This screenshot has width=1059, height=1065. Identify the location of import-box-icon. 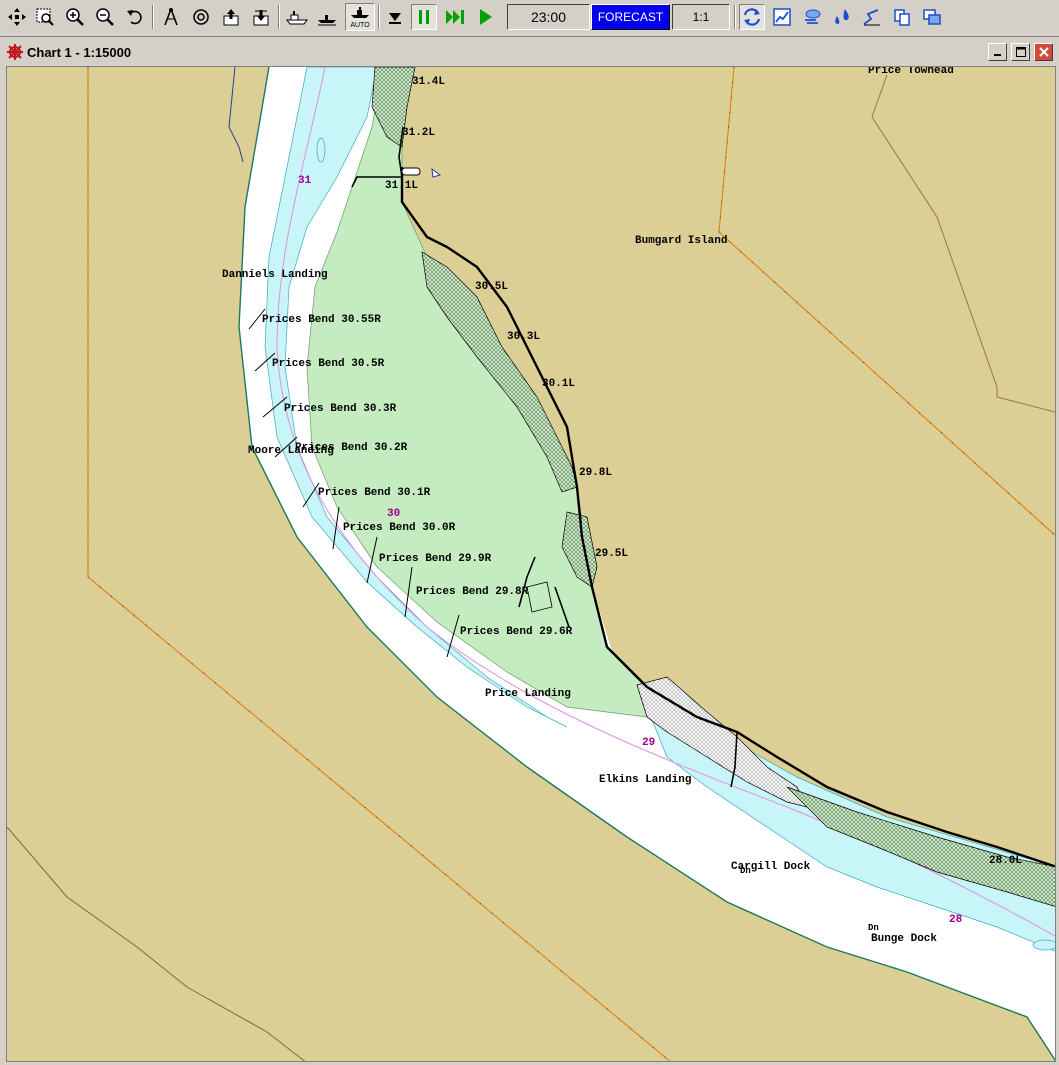
(261, 18).